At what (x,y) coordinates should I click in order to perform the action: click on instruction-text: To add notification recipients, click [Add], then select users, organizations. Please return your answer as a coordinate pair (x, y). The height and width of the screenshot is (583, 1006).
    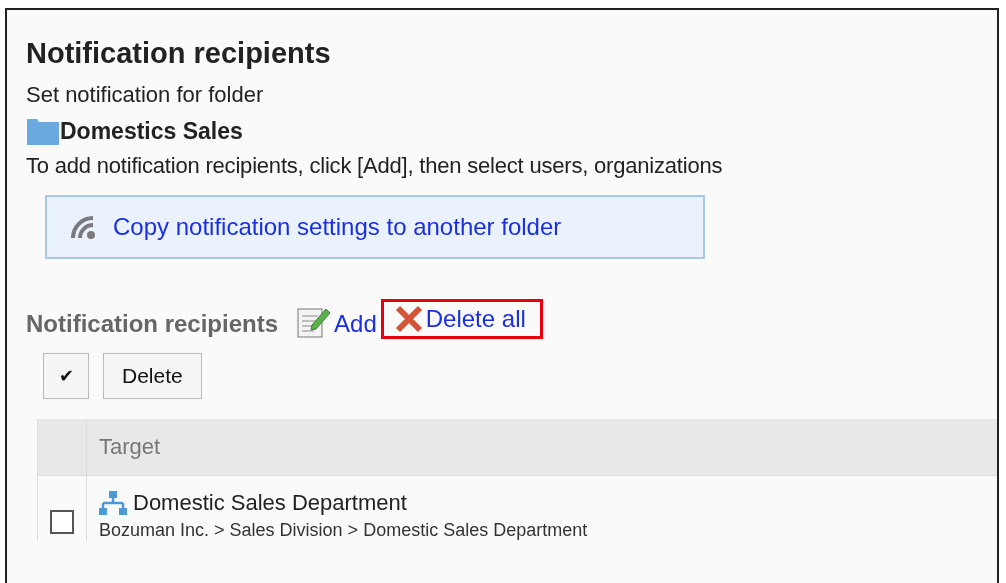
    Looking at the image, I should click on (375, 166).